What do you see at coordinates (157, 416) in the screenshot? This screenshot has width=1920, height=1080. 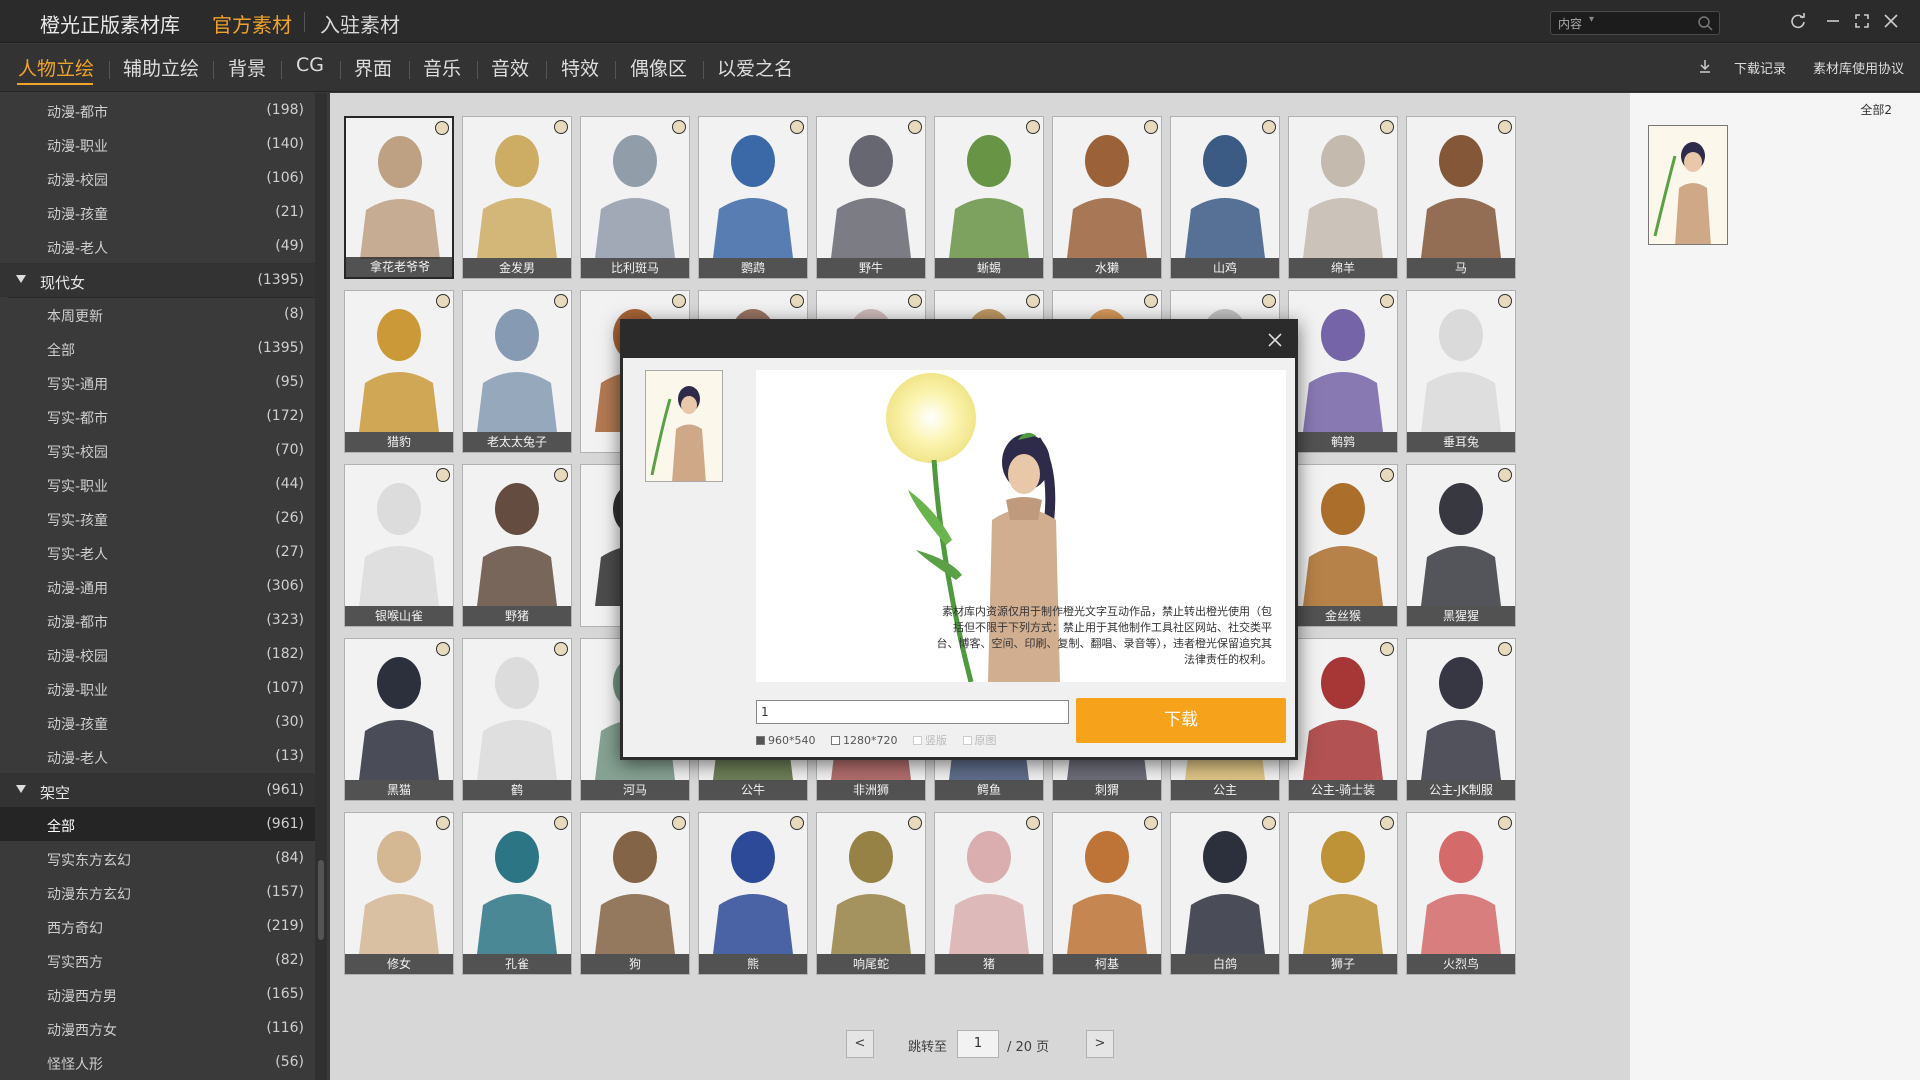 I see `sidebar-item: 写实-都市 (172)` at bounding box center [157, 416].